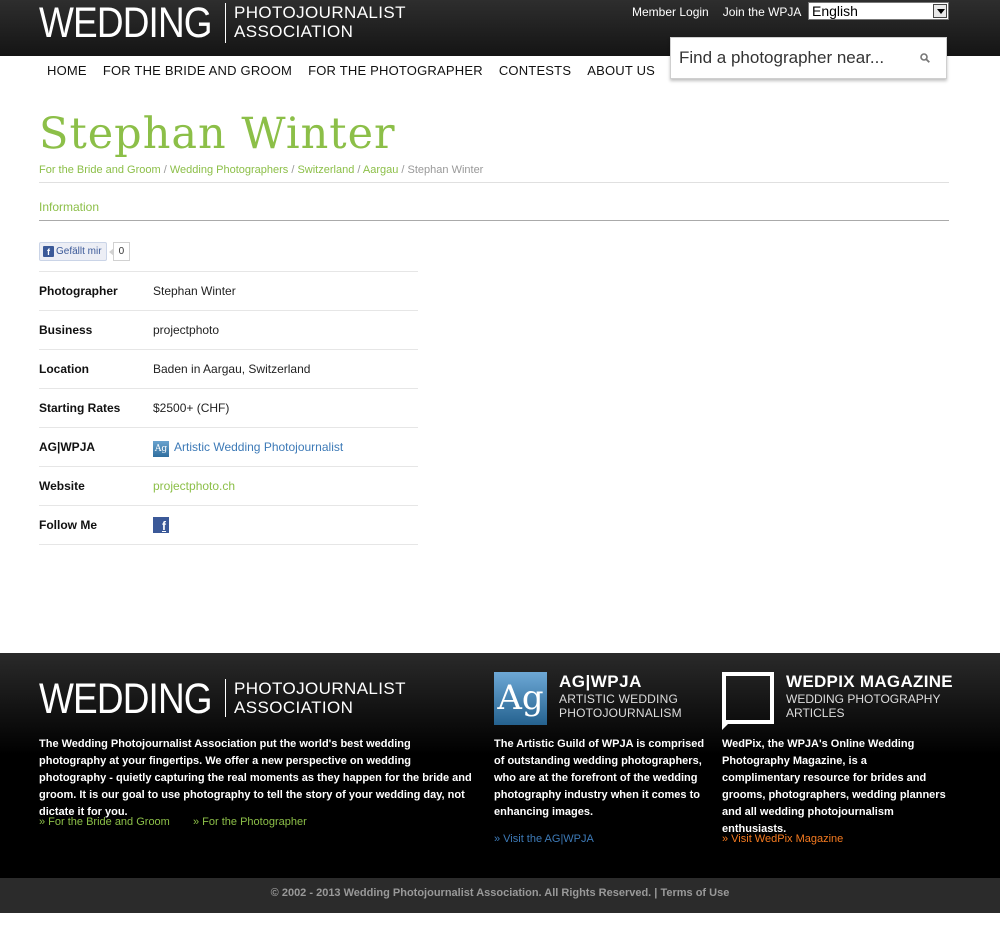 The width and height of the screenshot is (1000, 926). I want to click on footer-wpja-logo: WEDDING PHOTOJOURNALIST ASSOCIATION, so click(222, 699).